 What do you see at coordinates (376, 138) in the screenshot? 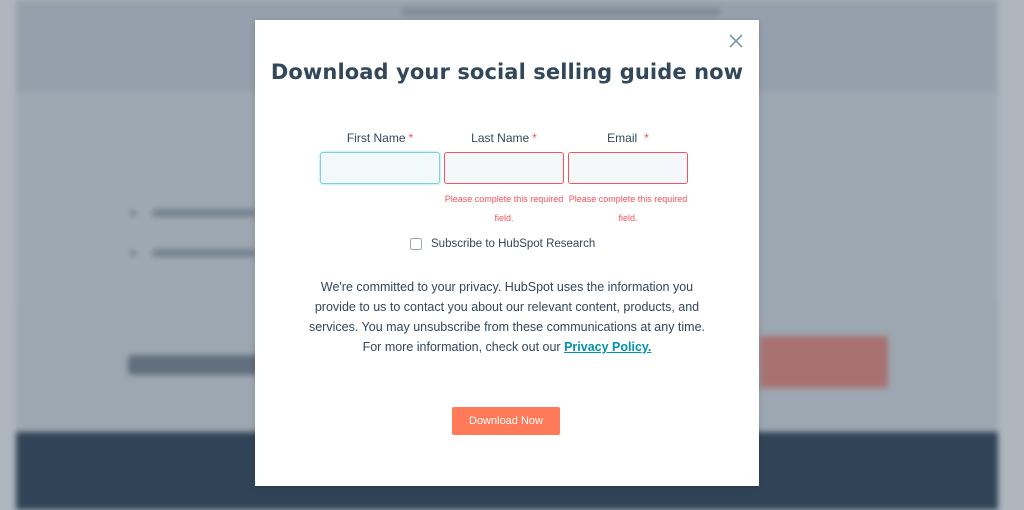
I see `first-name-label-text: First Name` at bounding box center [376, 138].